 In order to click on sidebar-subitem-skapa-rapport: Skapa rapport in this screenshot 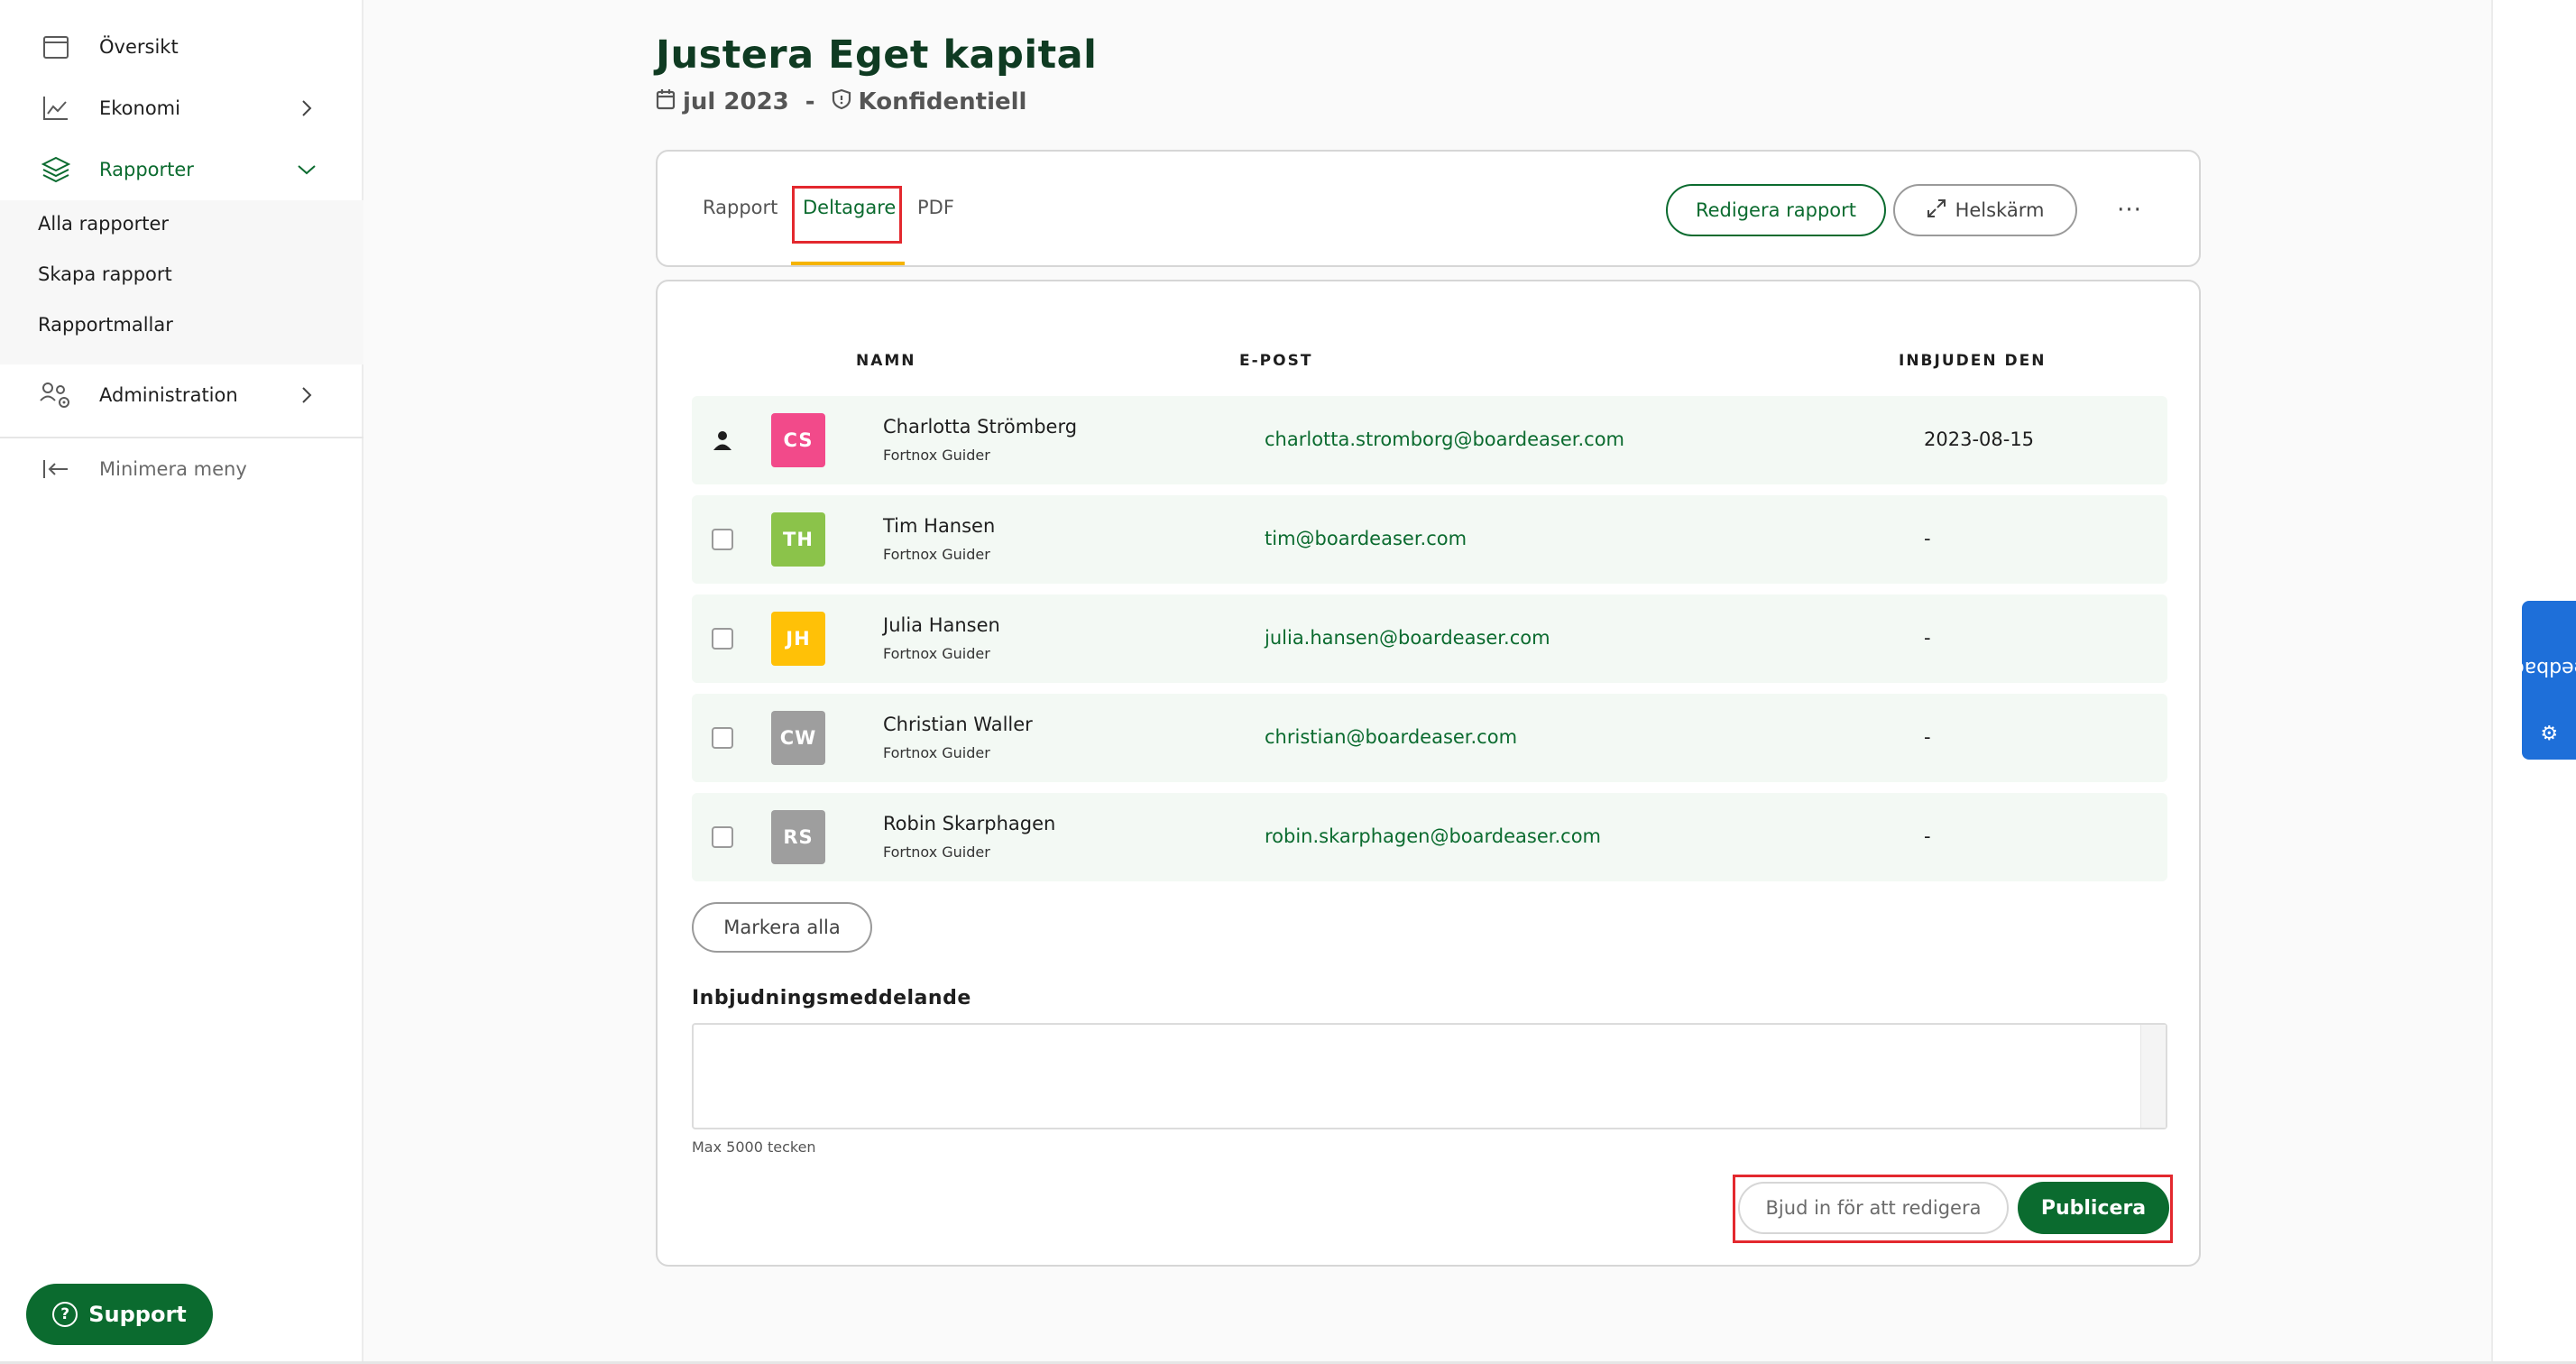, I will do `click(105, 274)`.